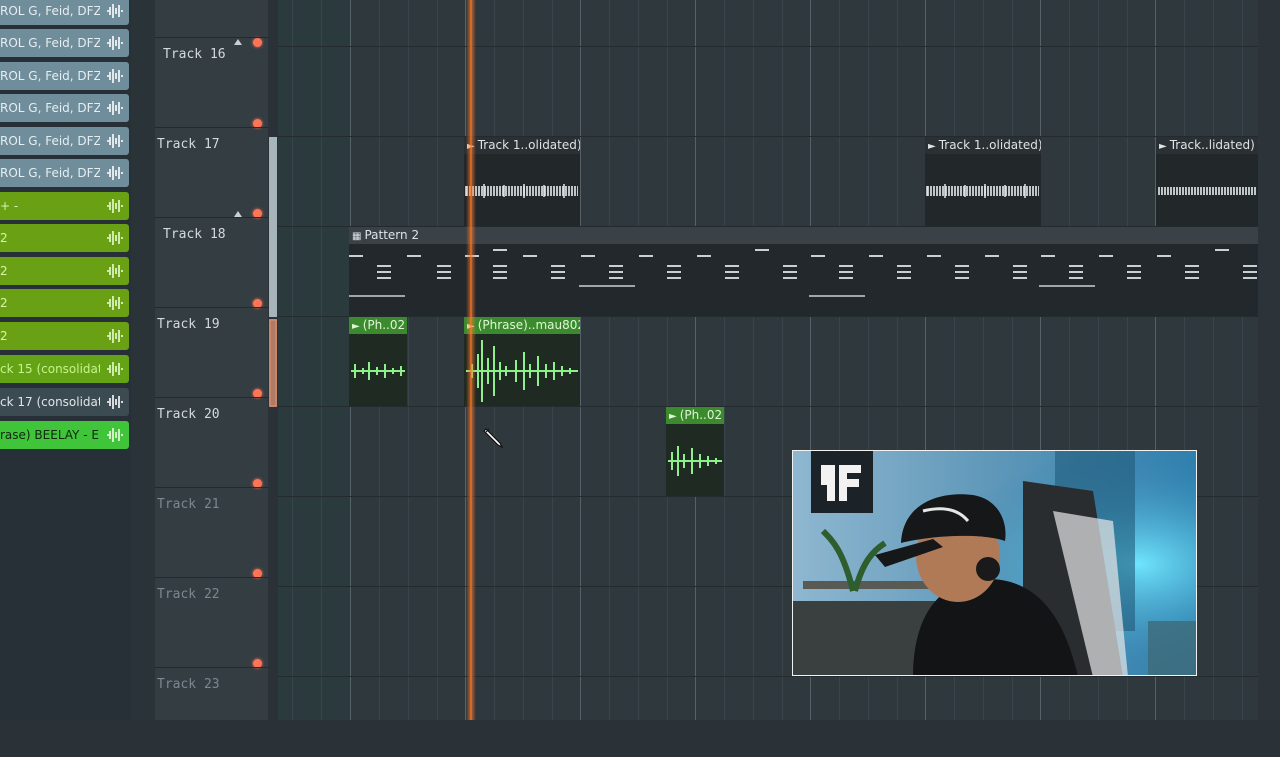 The height and width of the screenshot is (757, 1280). I want to click on audio-clip-icon: ►, so click(932, 146).